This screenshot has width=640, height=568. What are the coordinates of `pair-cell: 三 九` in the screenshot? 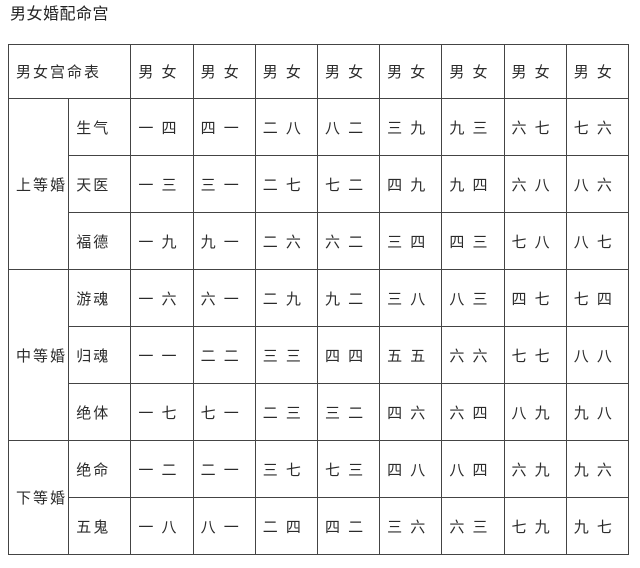 It's located at (411, 127).